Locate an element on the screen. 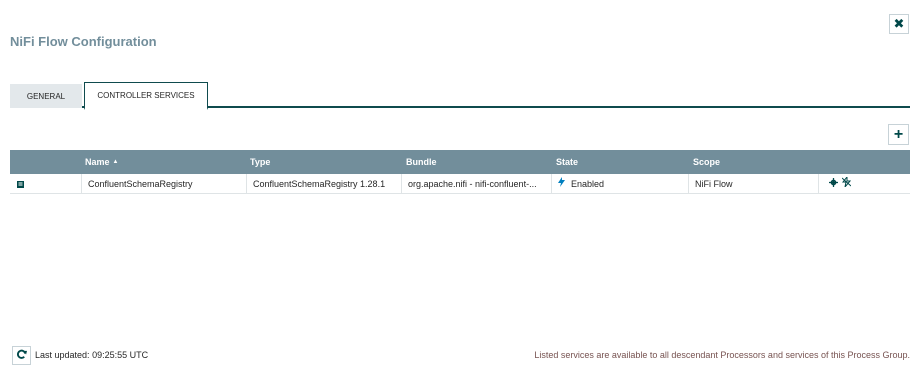  state-label: Enabled is located at coordinates (588, 183).